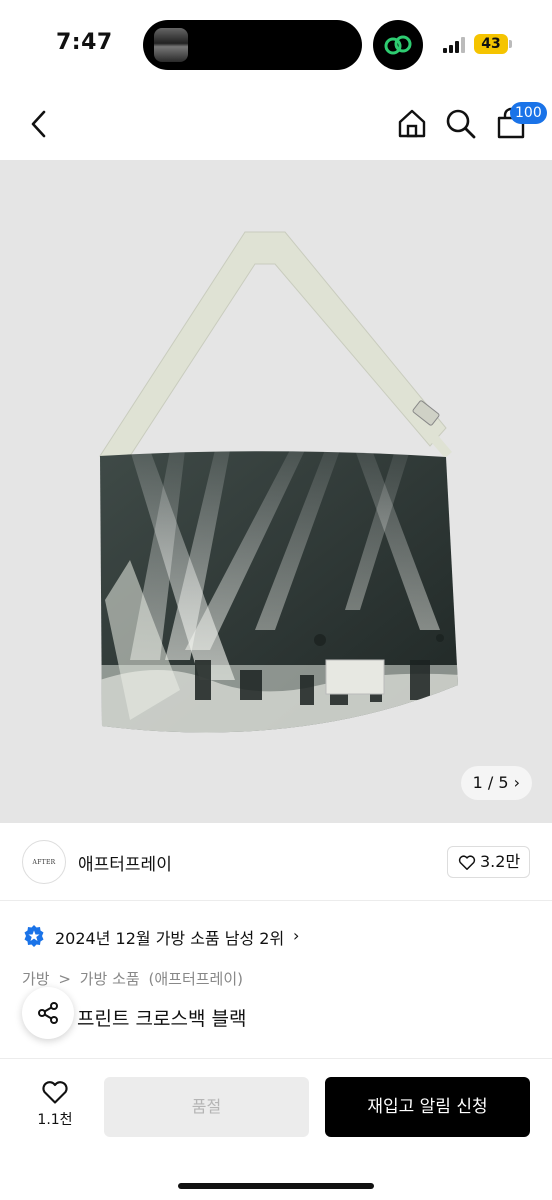 This screenshot has width=552, height=1200. I want to click on now-playing-thumbnail, so click(171, 45).